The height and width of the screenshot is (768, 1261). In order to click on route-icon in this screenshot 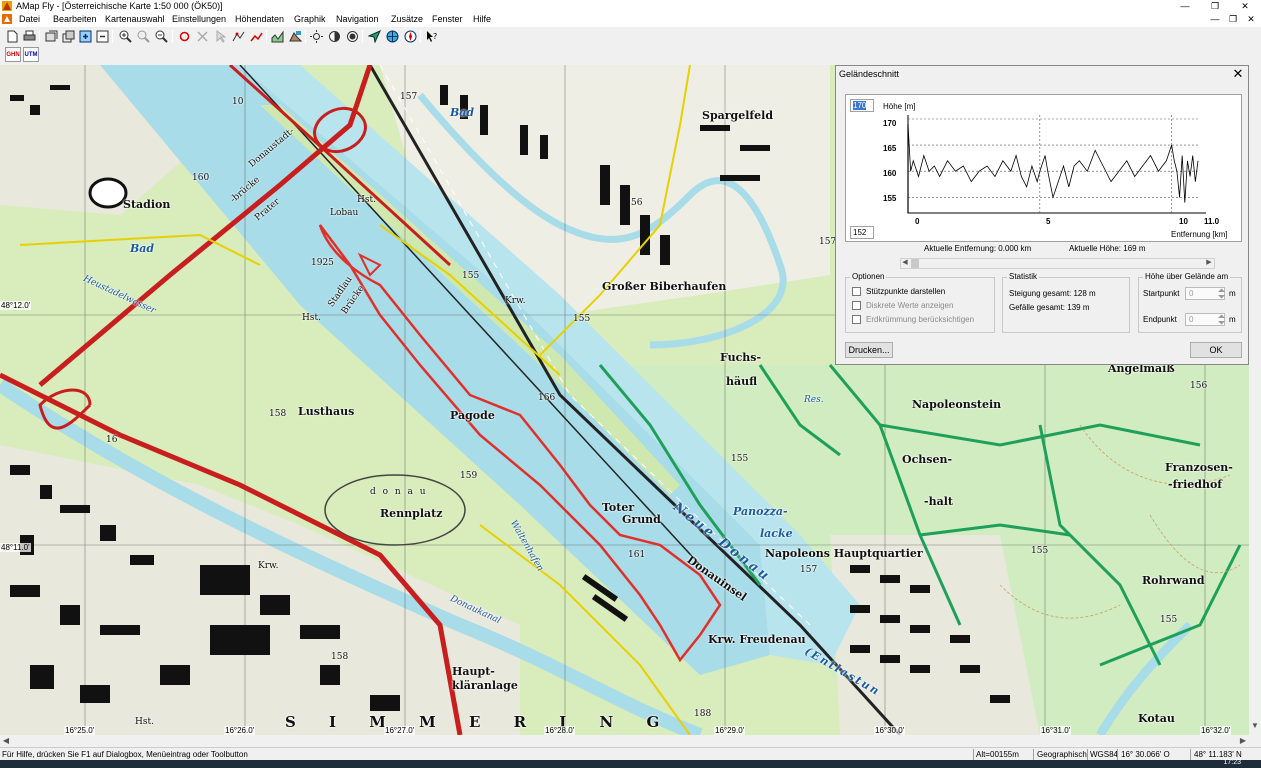, I will do `click(238, 36)`.